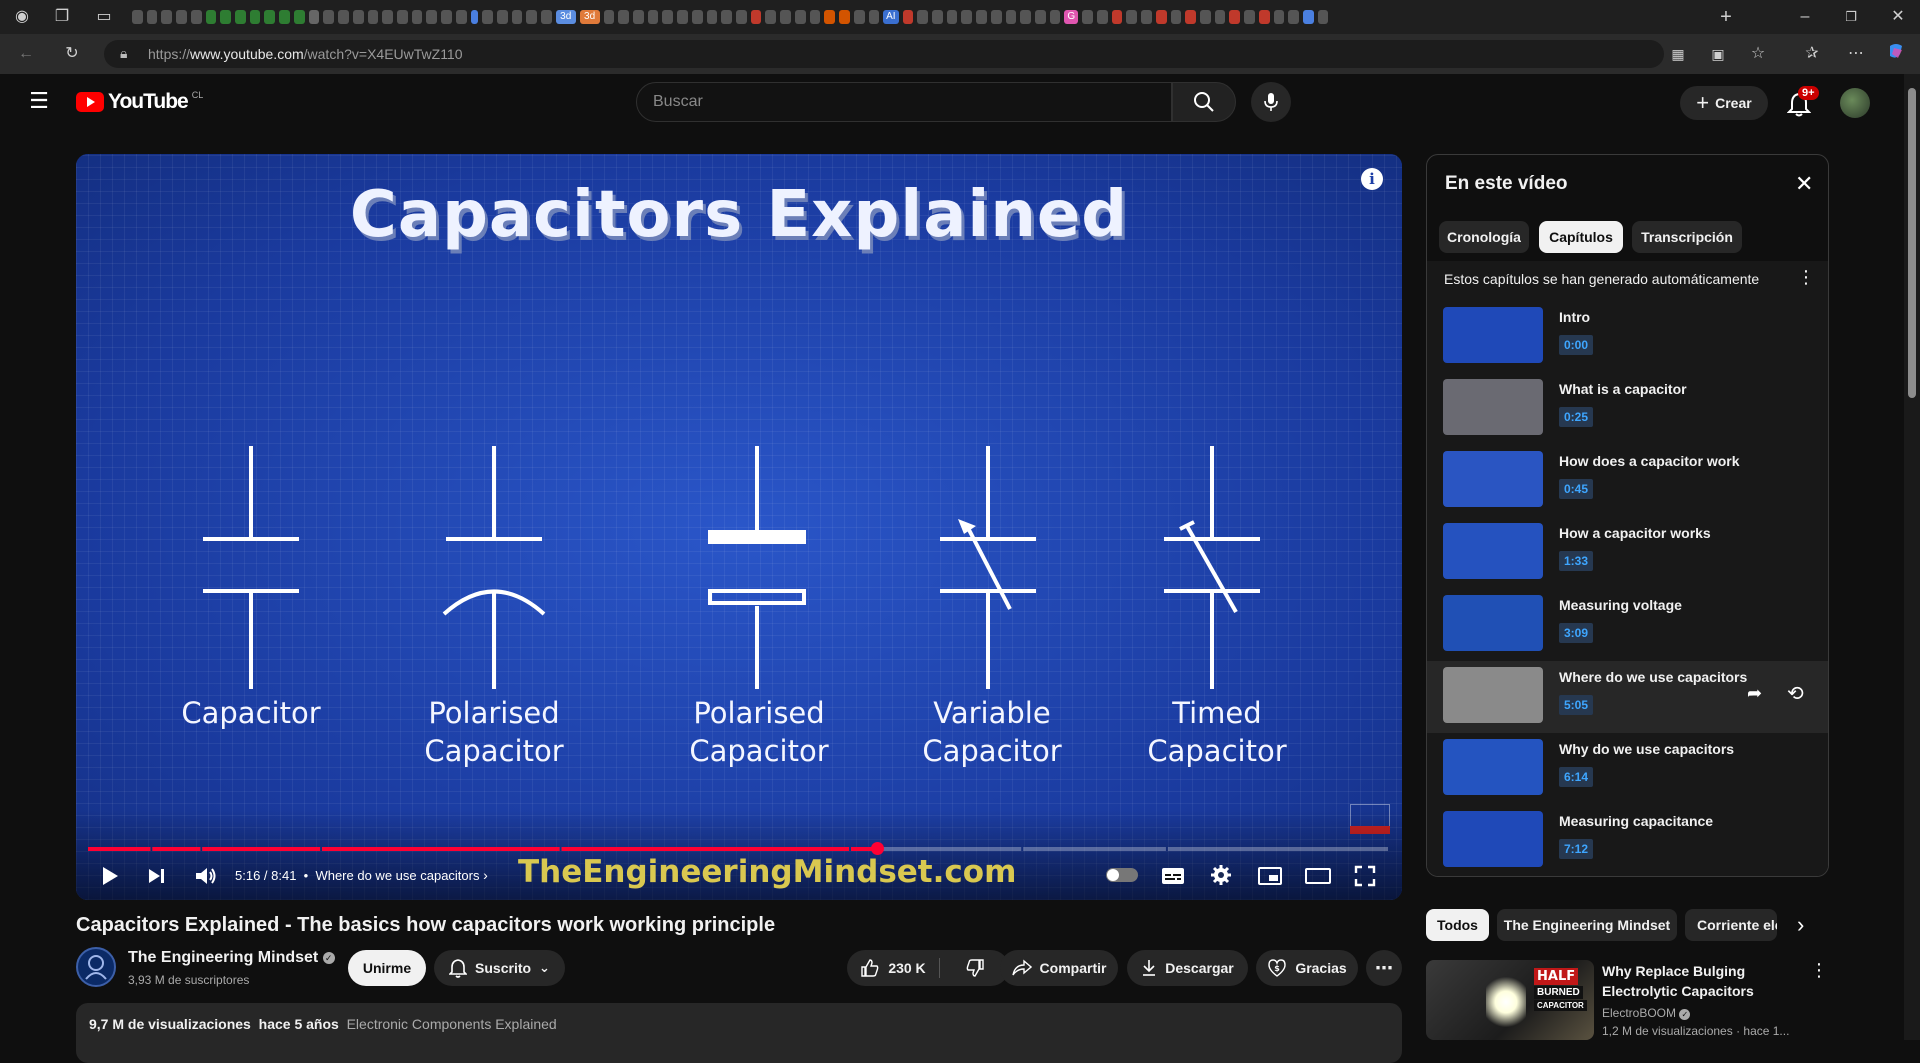 Image resolution: width=1920 pixels, height=1063 pixels. What do you see at coordinates (1627, 697) in the screenshot?
I see `chapter-item: Where do we use capacitors 5:05 ➦ ⟲` at bounding box center [1627, 697].